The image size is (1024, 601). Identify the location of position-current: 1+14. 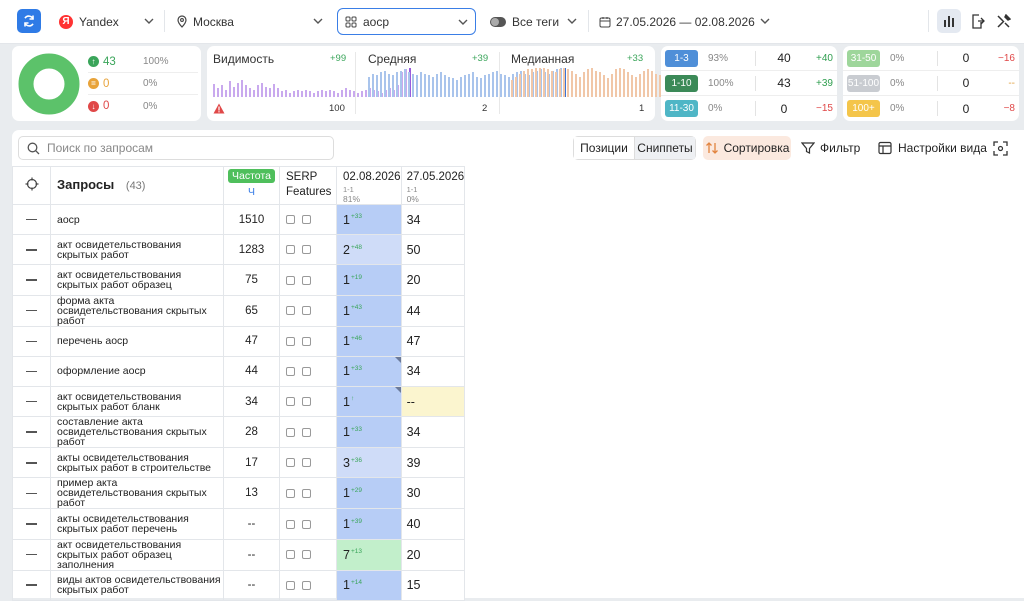
(369, 585).